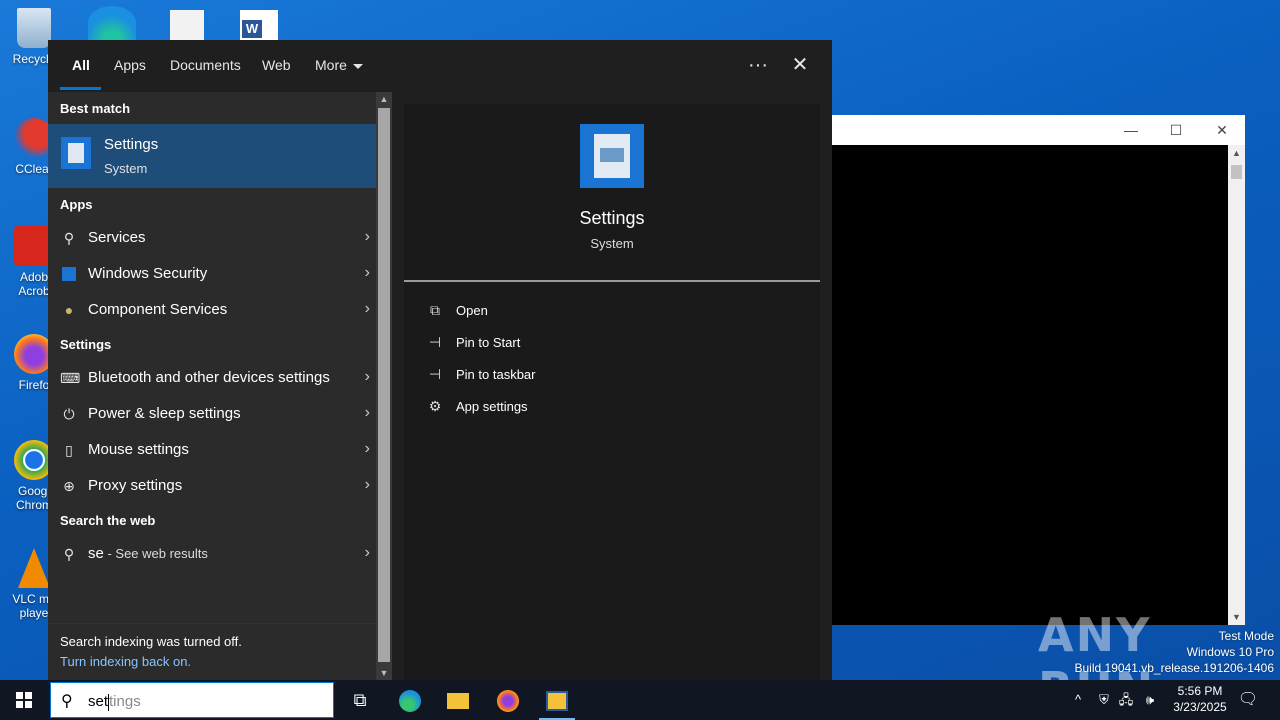 The height and width of the screenshot is (720, 1280). Describe the element at coordinates (1174, 668) in the screenshot. I see `watermark-line3: Build 19041.vb_release.191206-1406` at that location.